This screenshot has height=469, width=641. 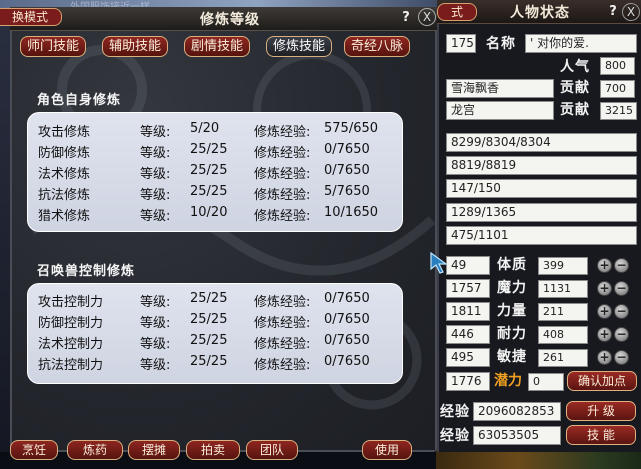 What do you see at coordinates (218, 364) in the screenshot?
I see `cultivation-row: 抗法控制力 等级: 25/25 修炼经验: 0/7650` at bounding box center [218, 364].